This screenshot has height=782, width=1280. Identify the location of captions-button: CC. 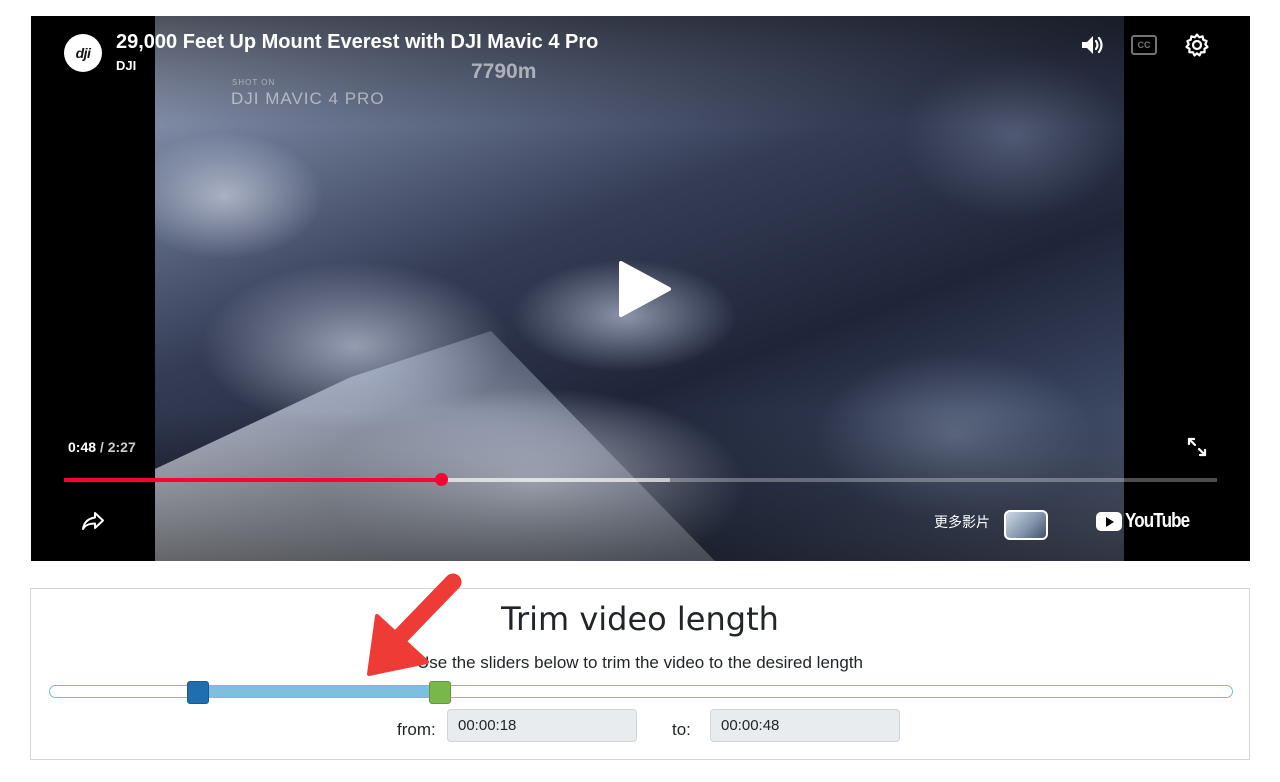
(1144, 45).